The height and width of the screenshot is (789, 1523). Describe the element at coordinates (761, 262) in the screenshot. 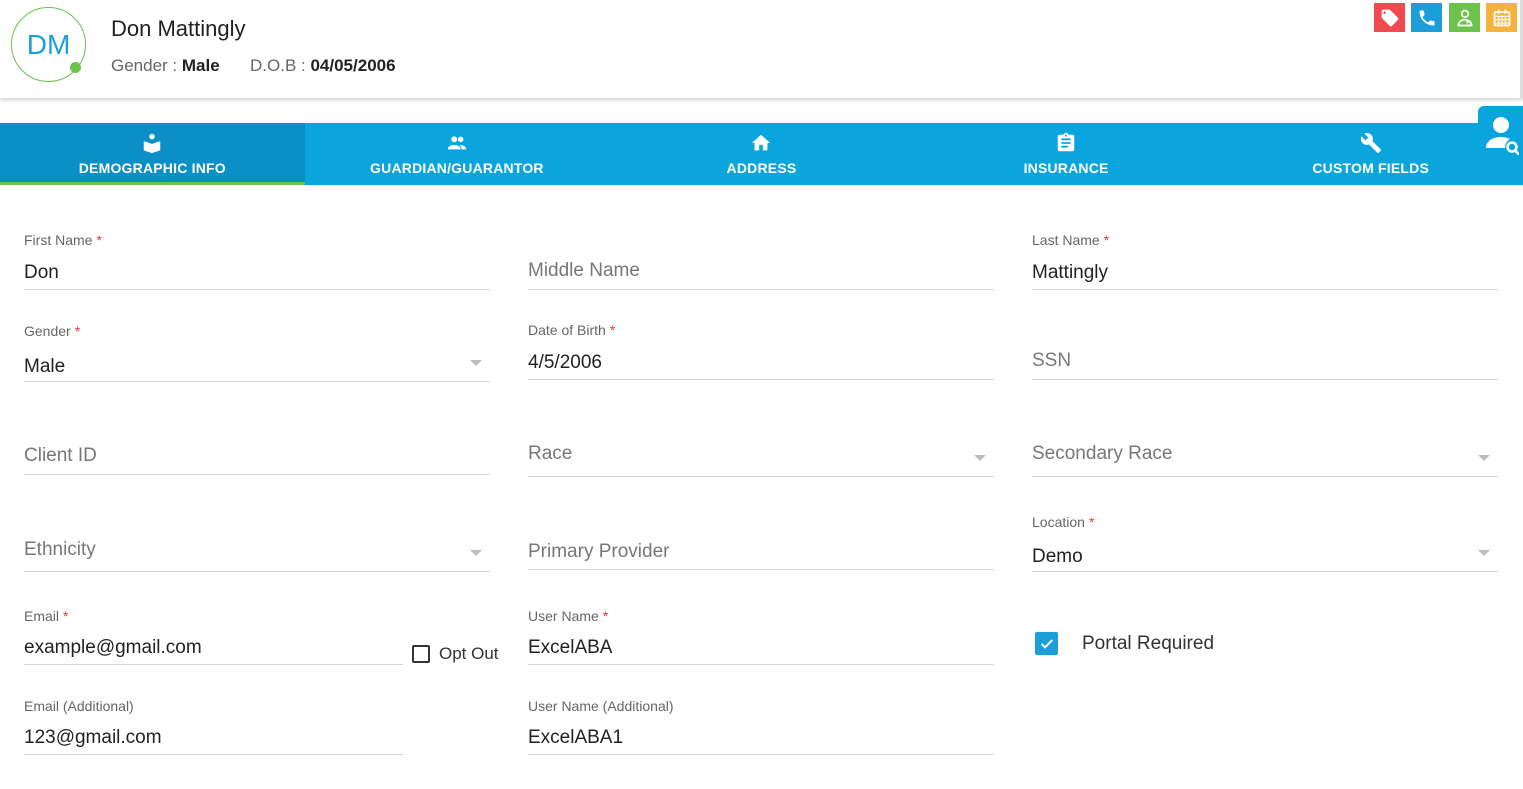

I see `middle-name-field: Middle Name` at that location.